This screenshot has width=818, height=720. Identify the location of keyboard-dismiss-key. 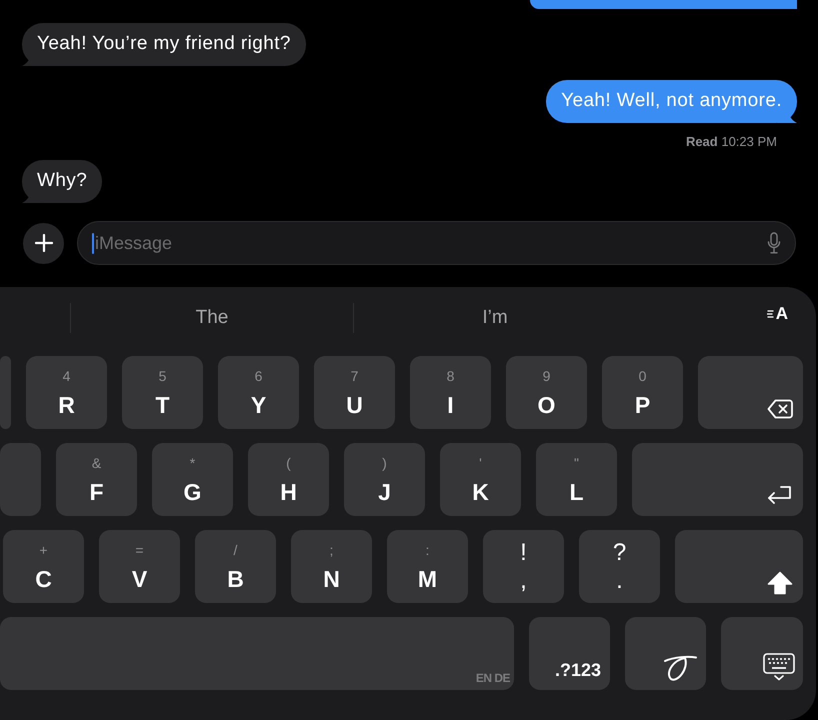
(762, 653).